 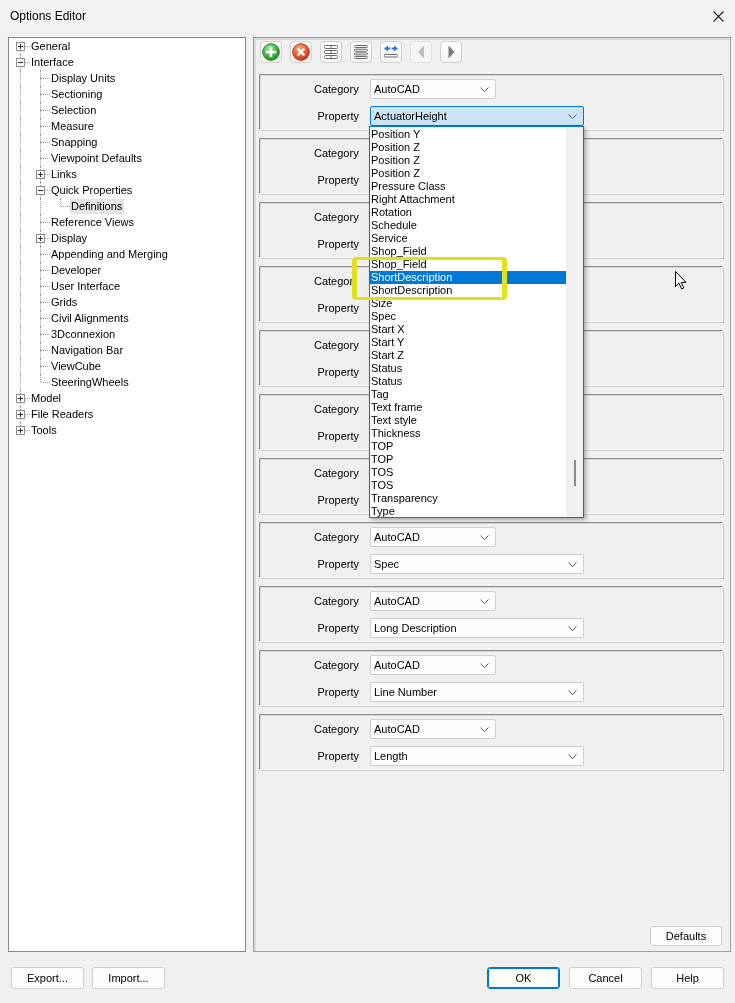 What do you see at coordinates (301, 52) in the screenshot?
I see `remove-button` at bounding box center [301, 52].